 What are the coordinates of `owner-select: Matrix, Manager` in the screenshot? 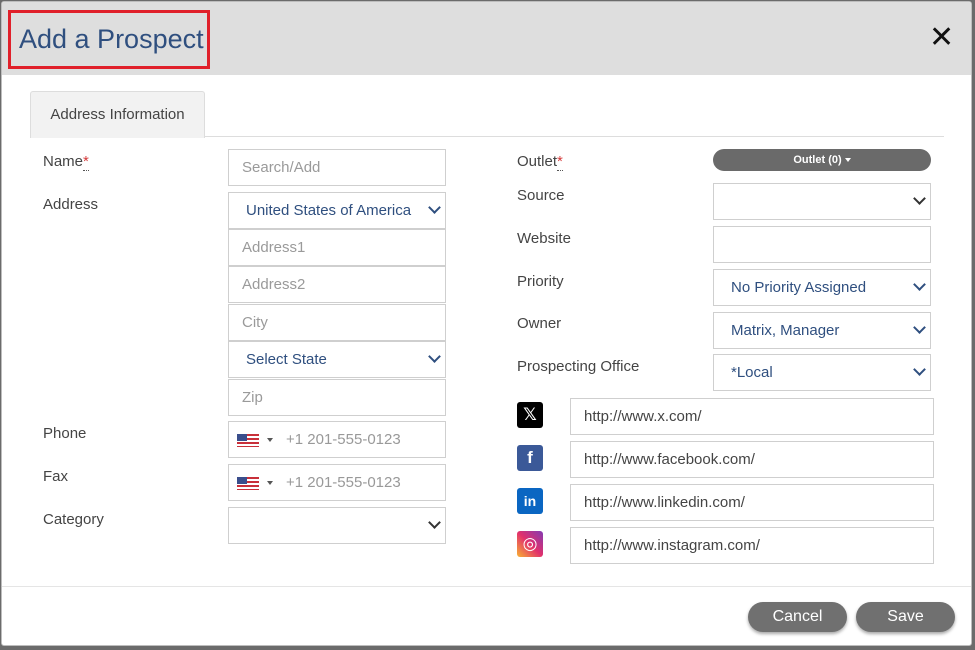 It's located at (822, 330).